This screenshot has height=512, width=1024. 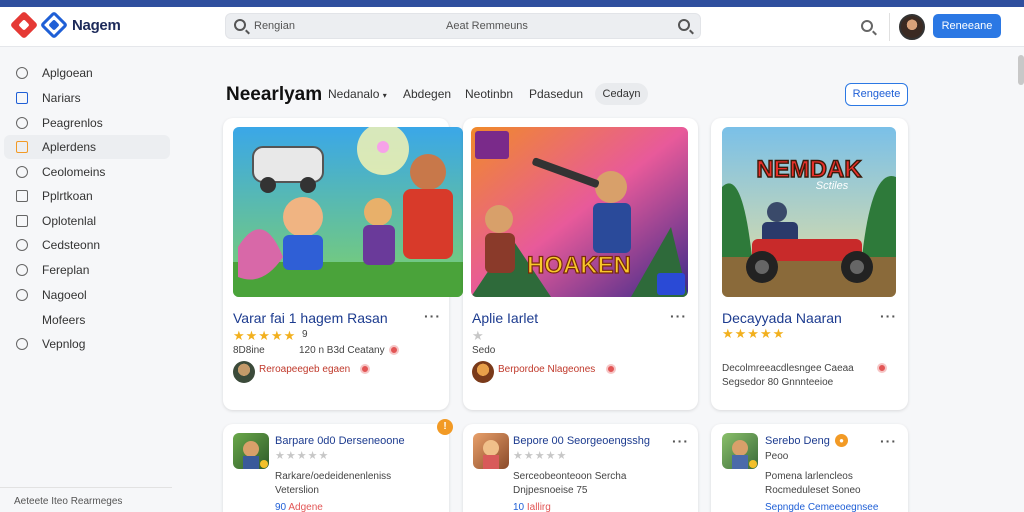 I want to click on artwork-banner-text: NEMDAK, so click(x=809, y=169).